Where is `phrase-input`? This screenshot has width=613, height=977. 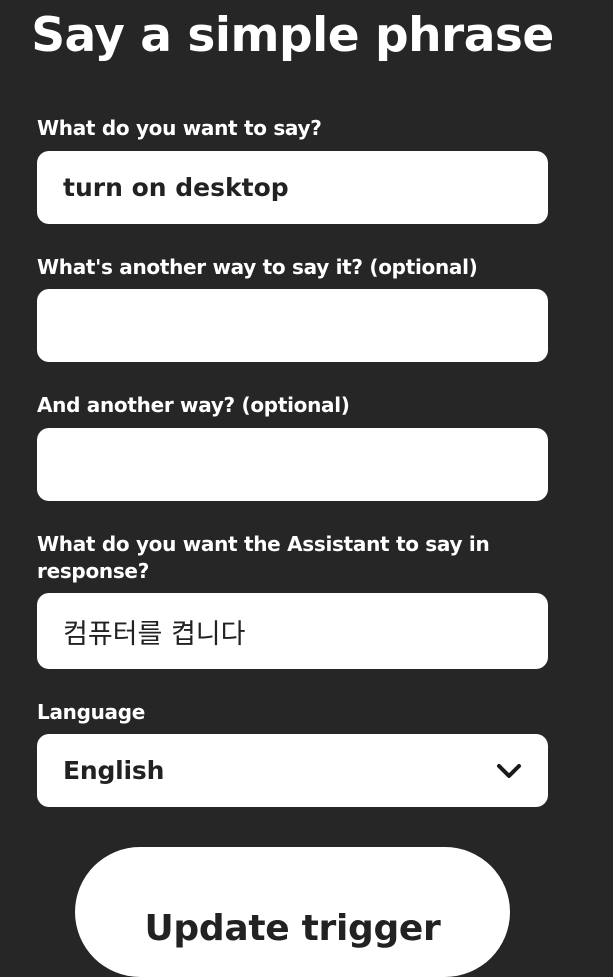
phrase-input is located at coordinates (292, 187).